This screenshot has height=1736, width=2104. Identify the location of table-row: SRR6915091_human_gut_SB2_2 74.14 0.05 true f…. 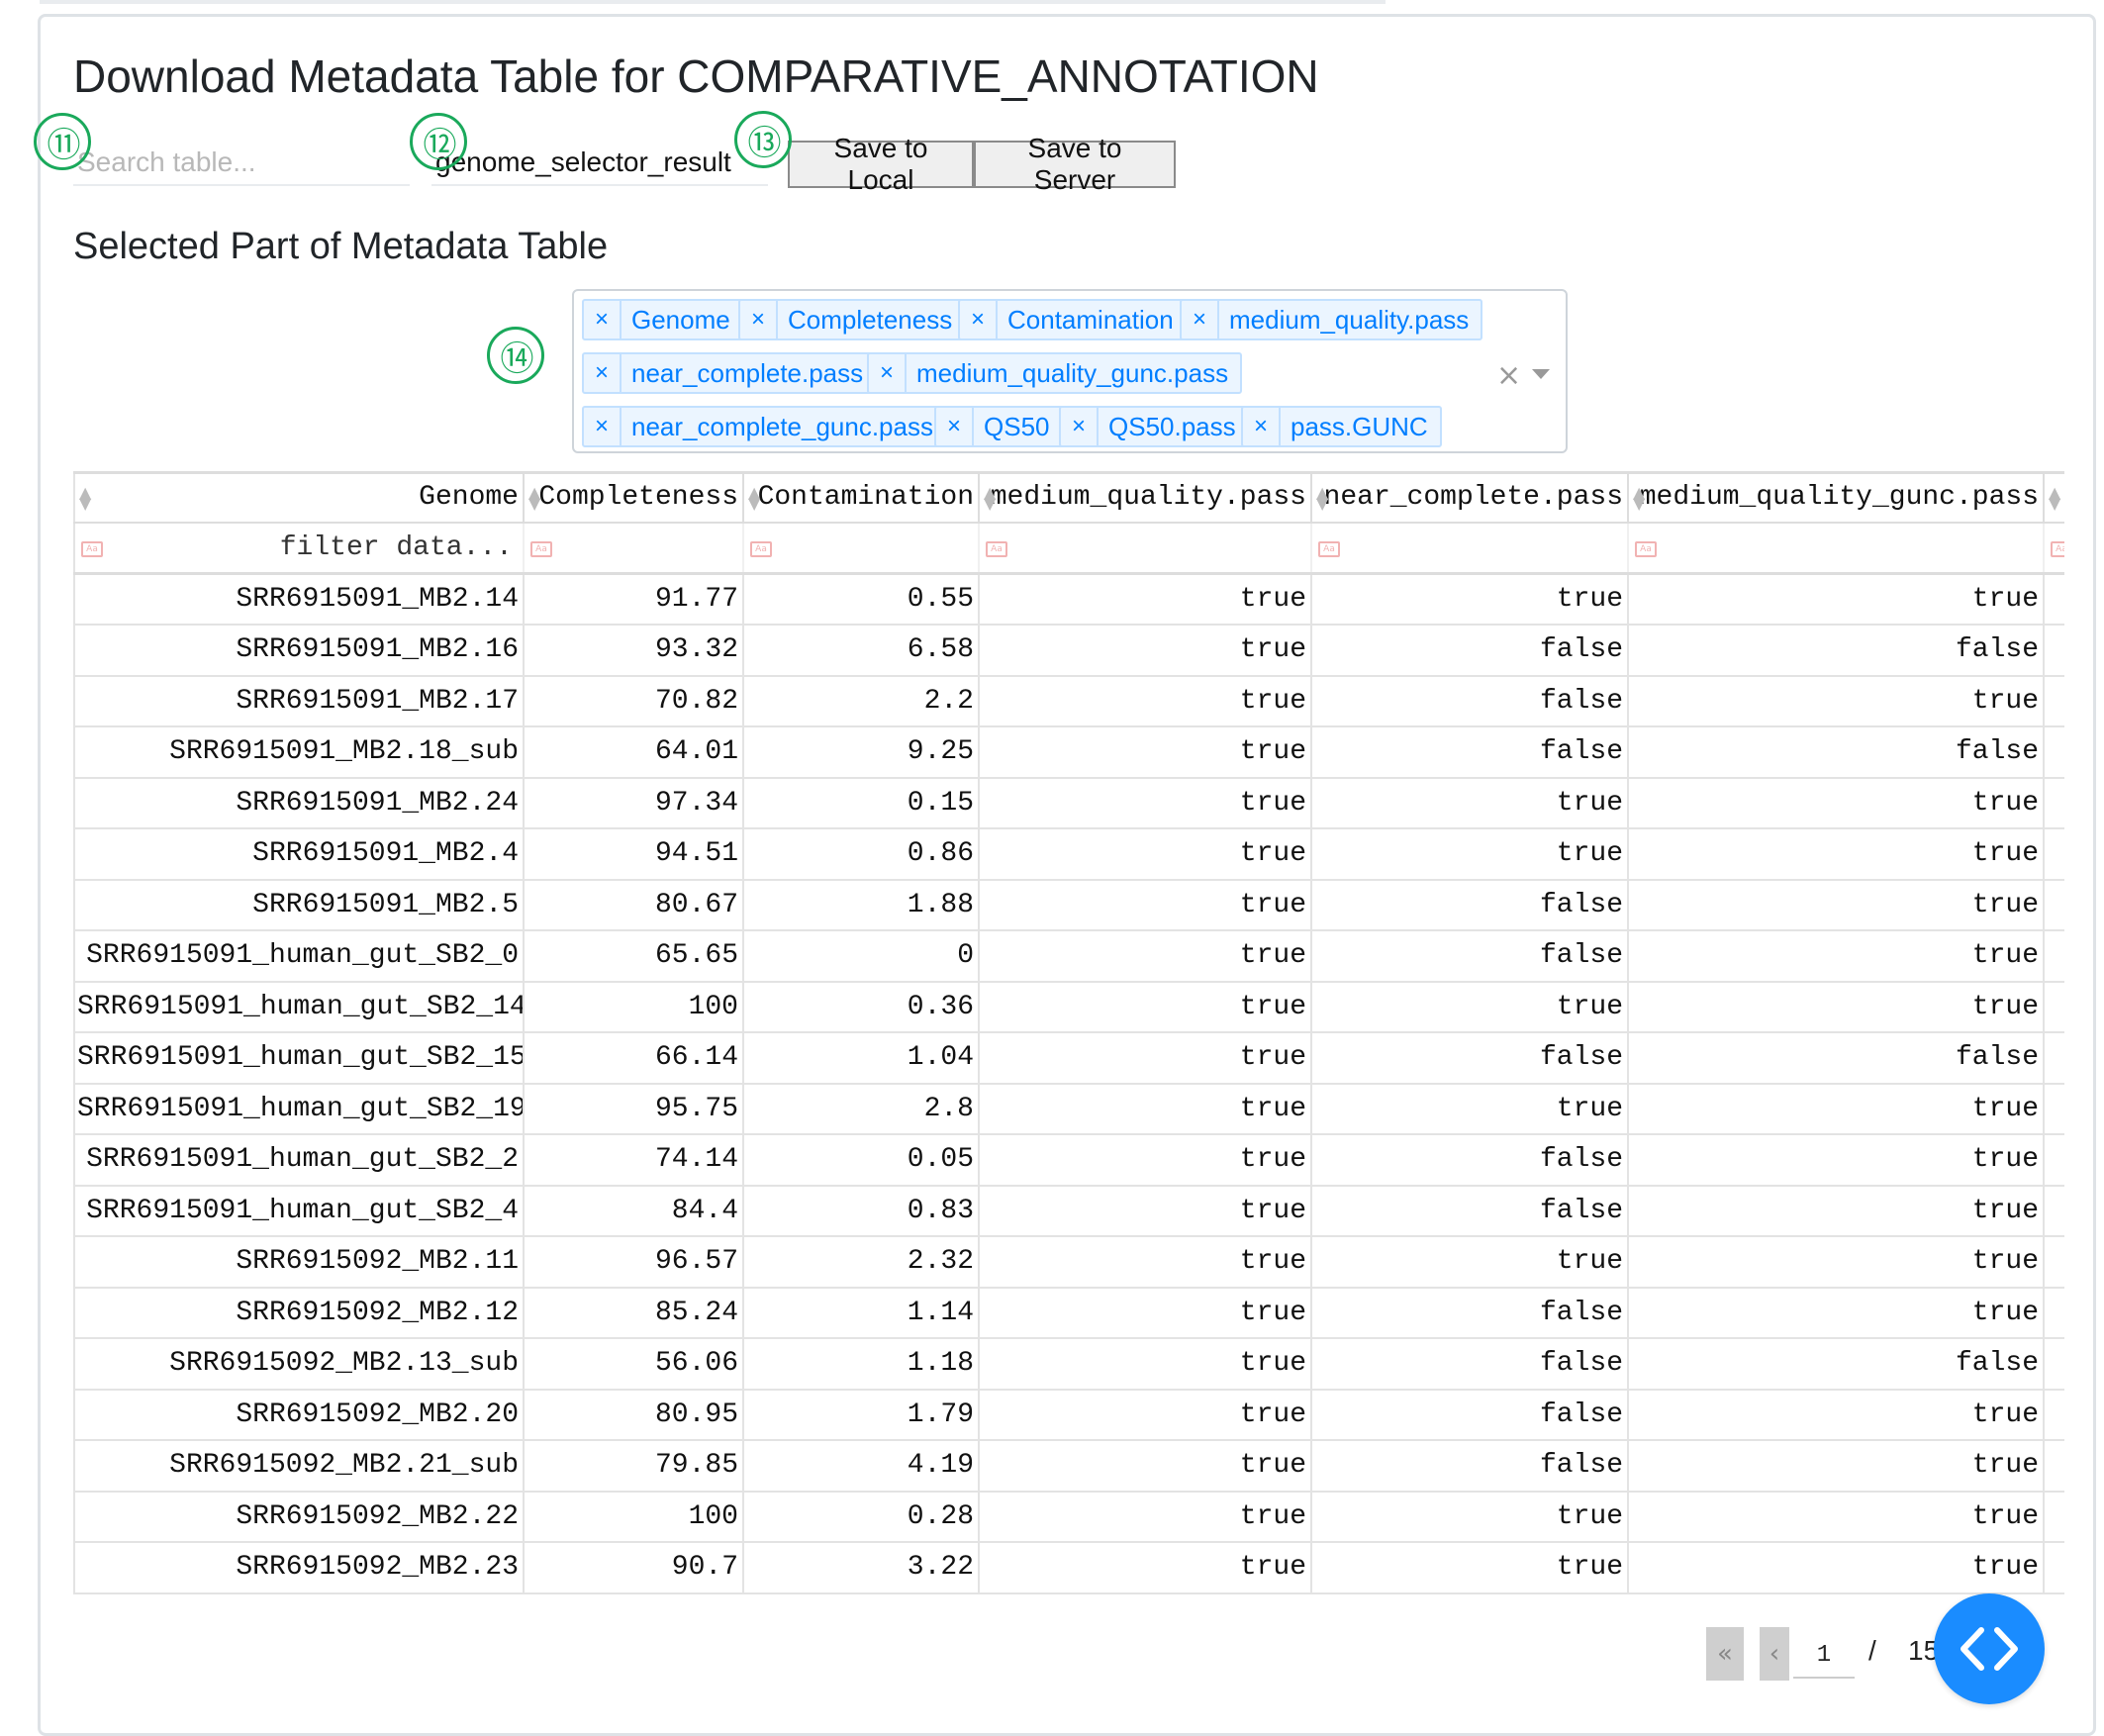
(1068, 1160).